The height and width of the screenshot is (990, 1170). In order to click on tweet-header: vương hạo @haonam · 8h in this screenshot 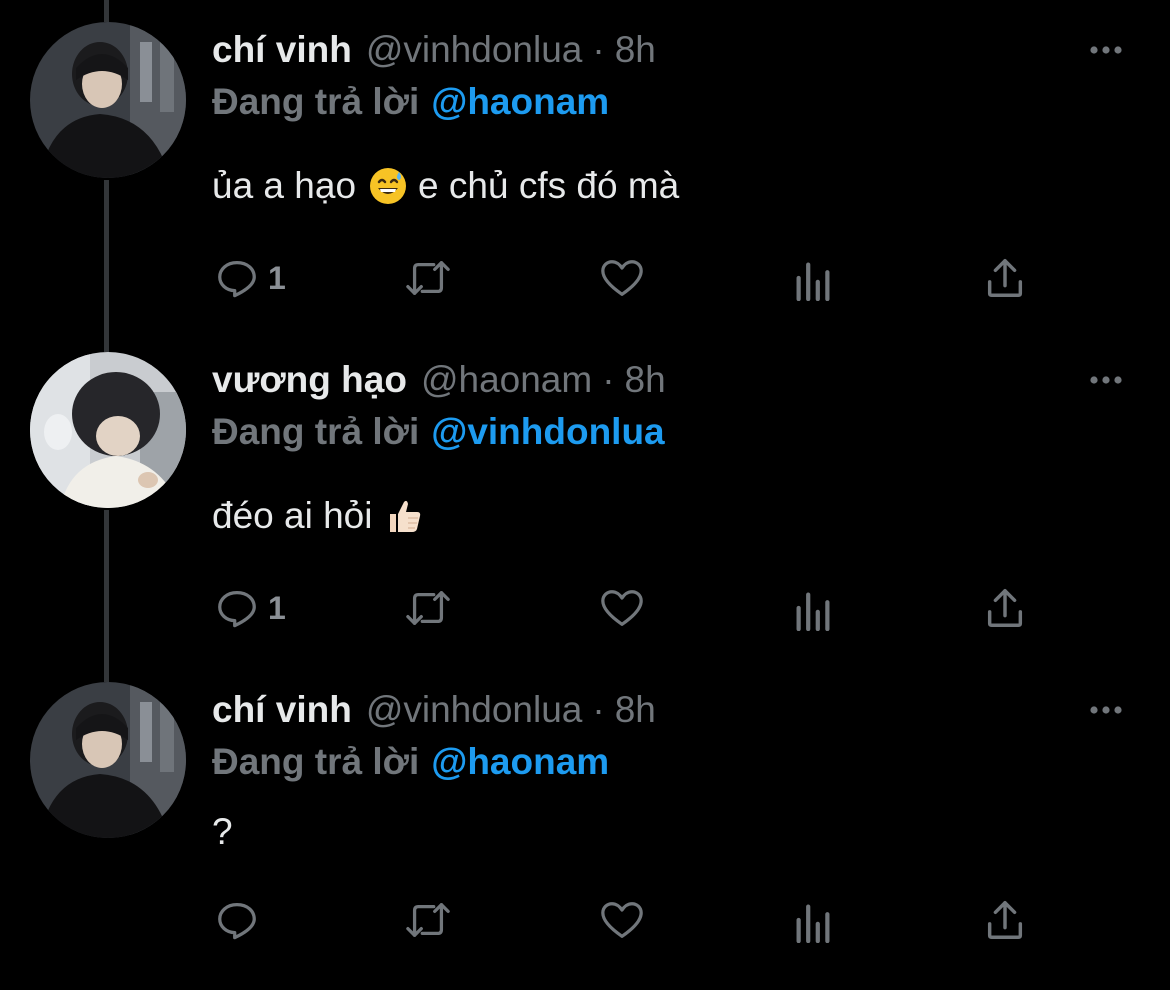, I will do `click(439, 380)`.